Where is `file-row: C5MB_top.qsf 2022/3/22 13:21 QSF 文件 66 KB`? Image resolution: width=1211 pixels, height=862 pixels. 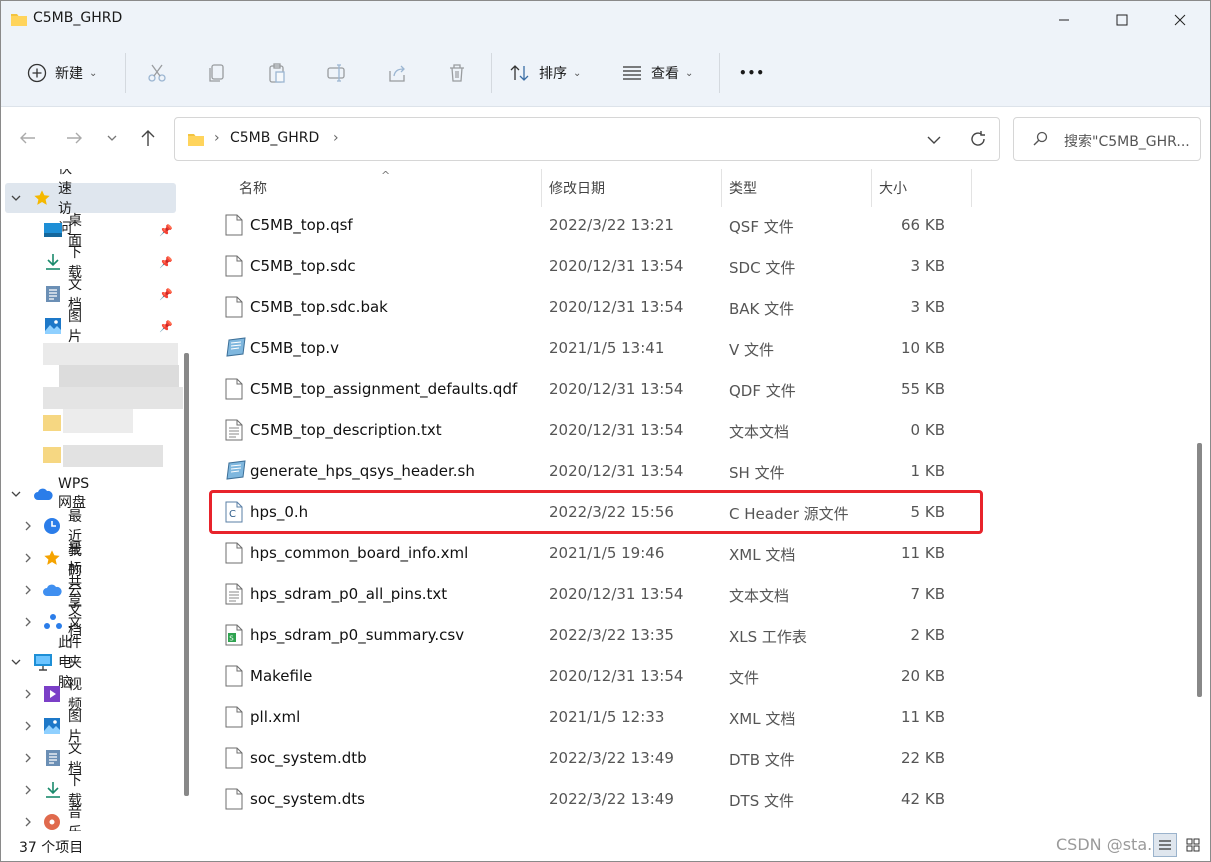 file-row: C5MB_top.qsf 2022/3/22 13:21 QSF 文件 66 KB is located at coordinates (587, 225).